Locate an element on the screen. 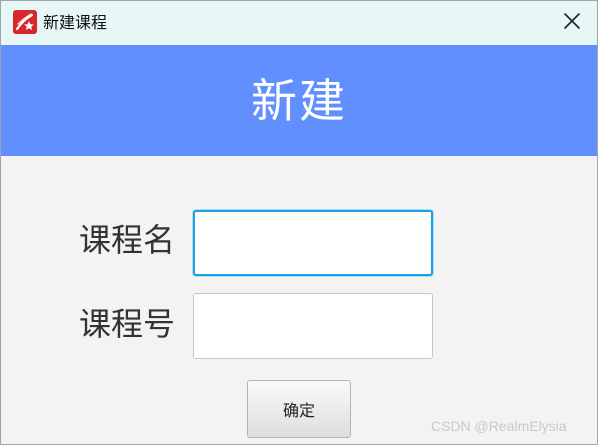 The width and height of the screenshot is (598, 445). app-logo-icon is located at coordinates (25, 22).